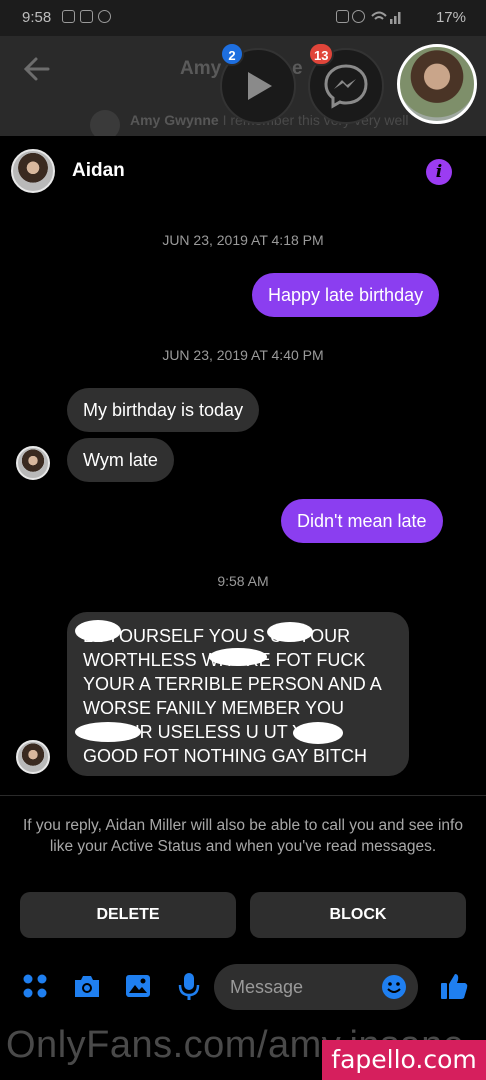 The width and height of the screenshot is (486, 1080). Describe the element at coordinates (35, 986) in the screenshot. I see `more-apps-icon` at that location.